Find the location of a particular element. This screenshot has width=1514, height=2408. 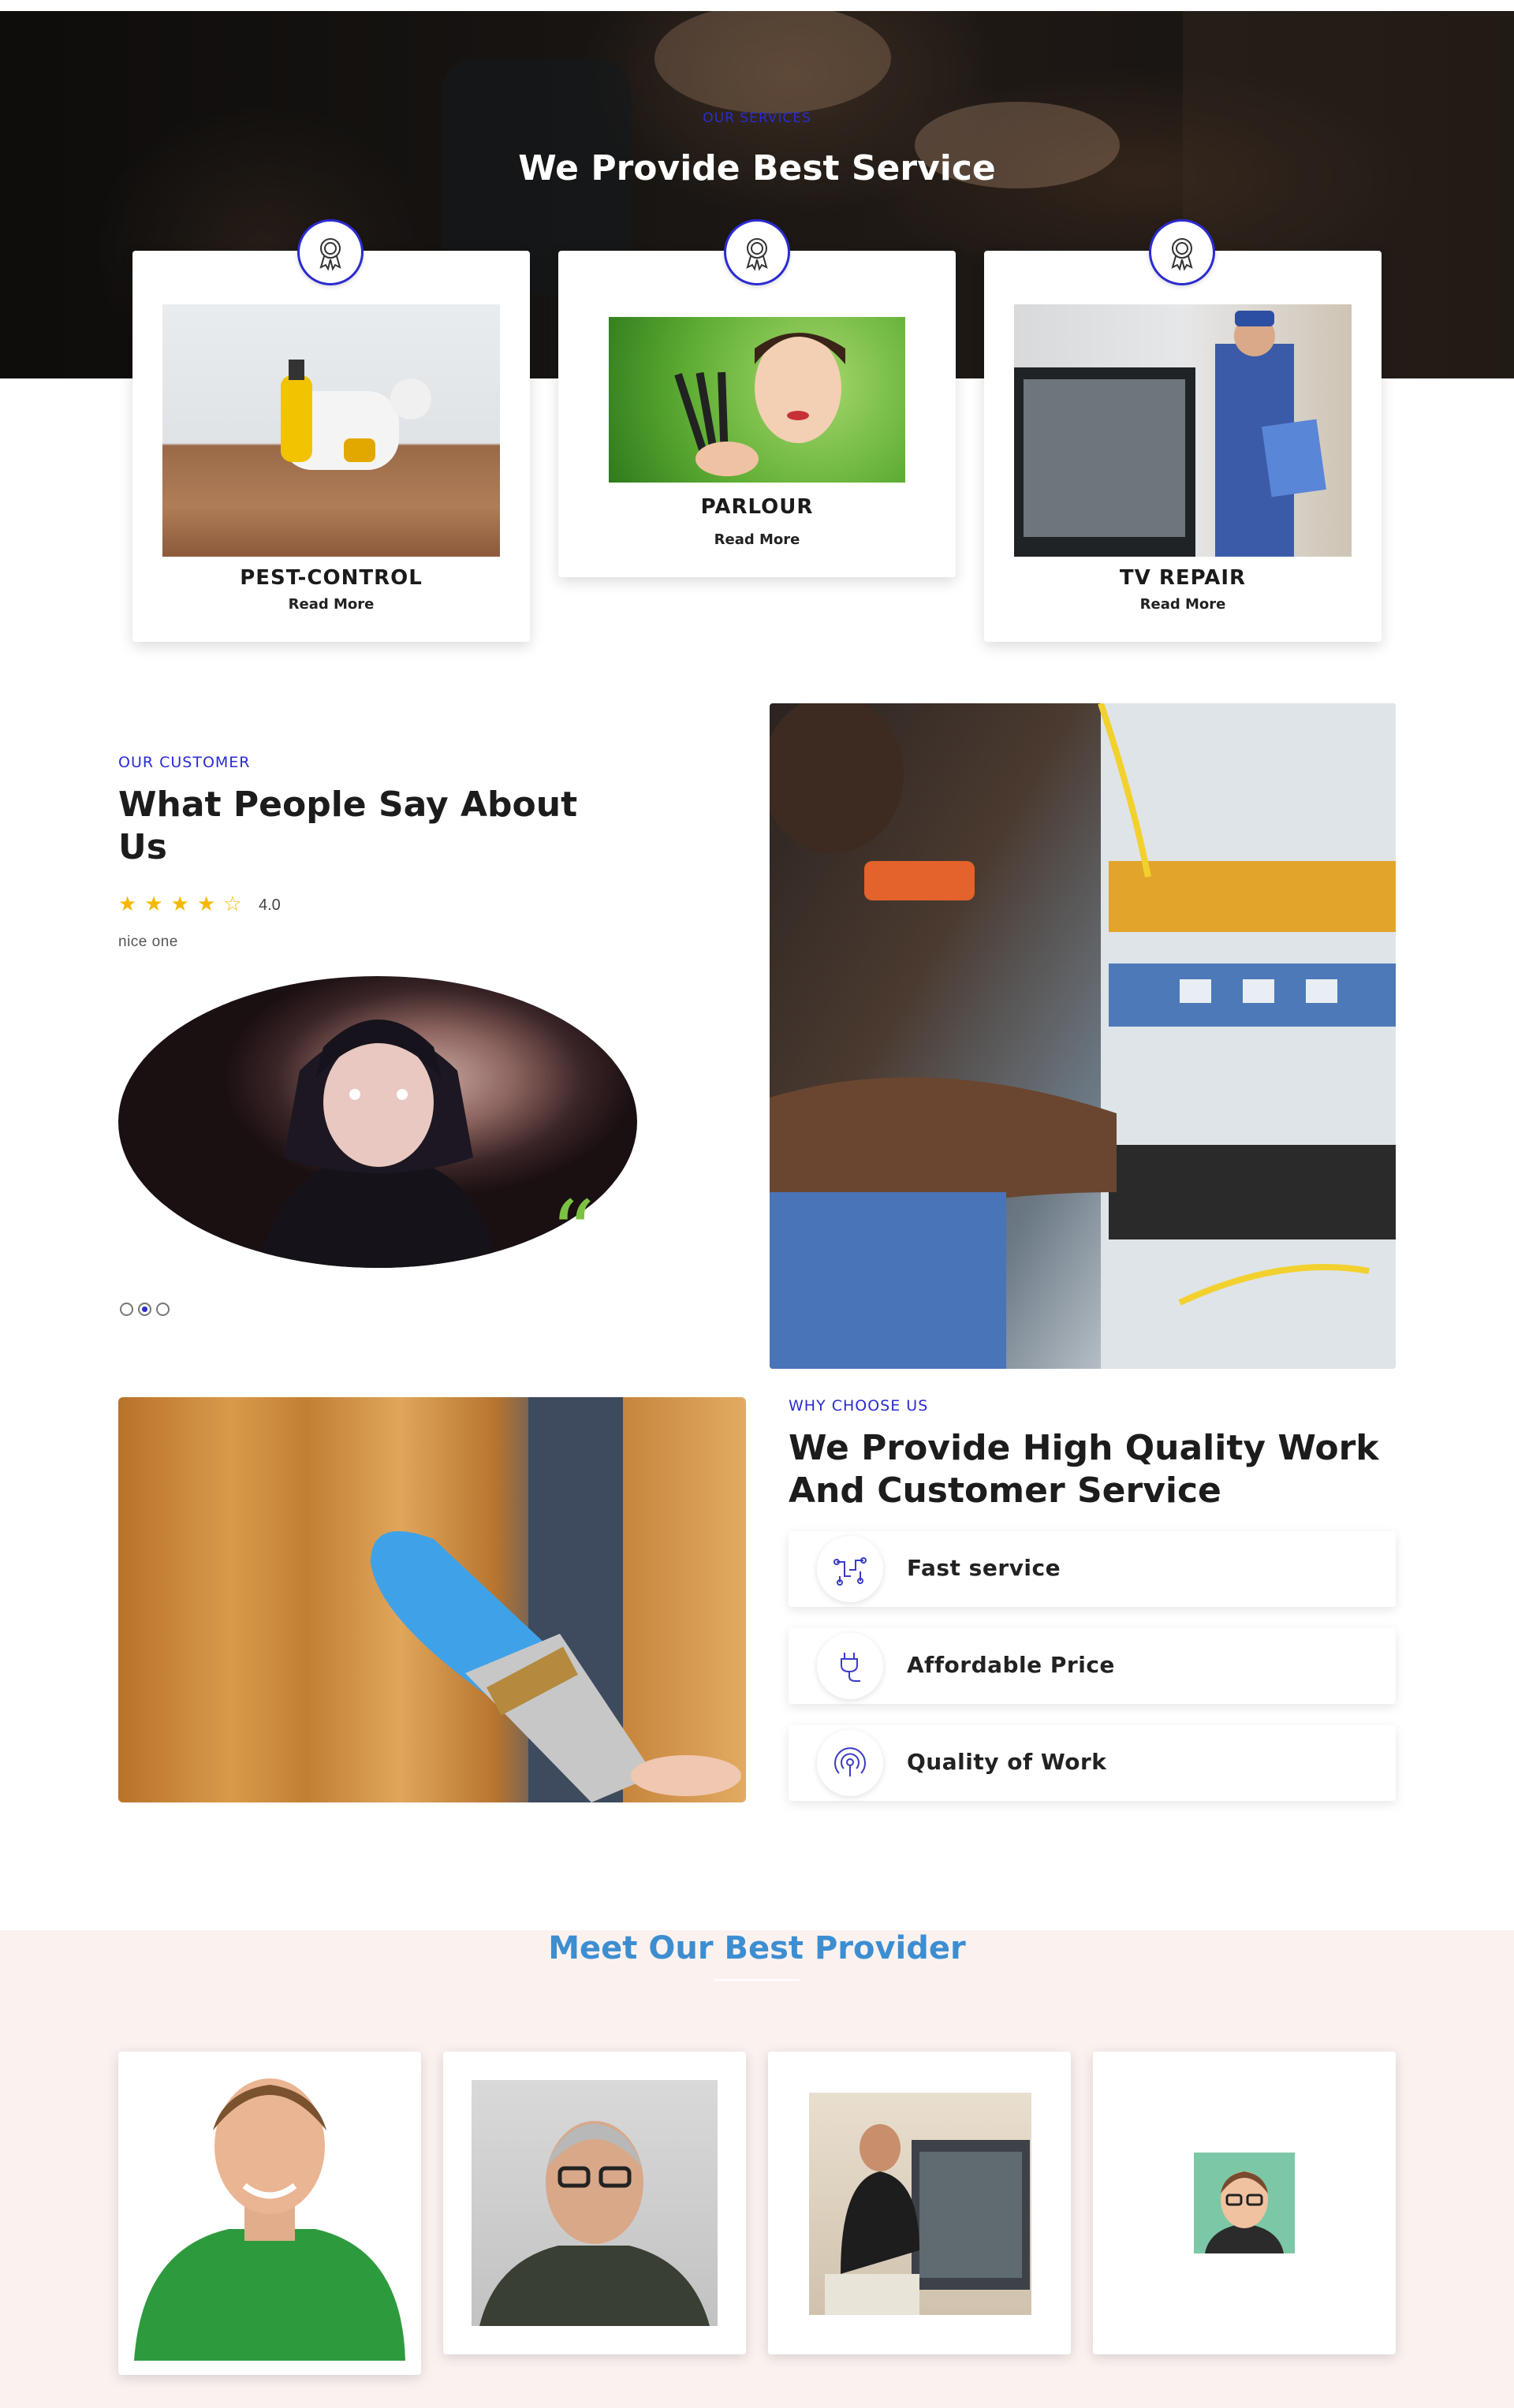

tv-repair-photo is located at coordinates (1183, 430).